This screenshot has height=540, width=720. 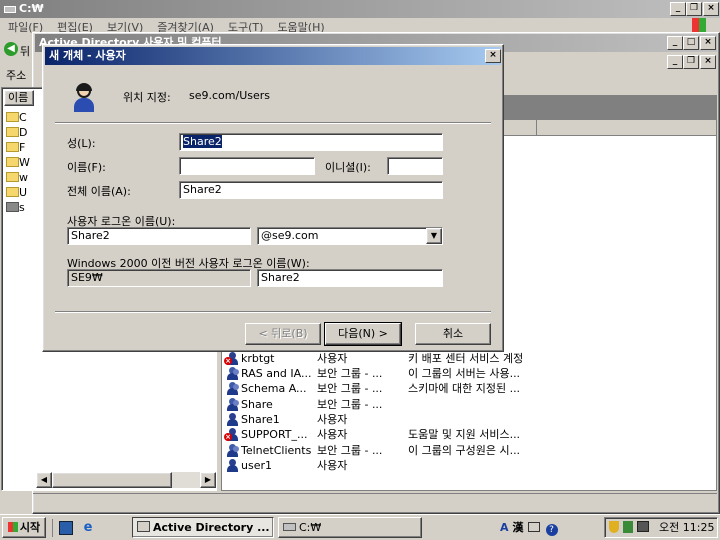 I want to click on last-name-value: Share2, so click(x=202, y=141).